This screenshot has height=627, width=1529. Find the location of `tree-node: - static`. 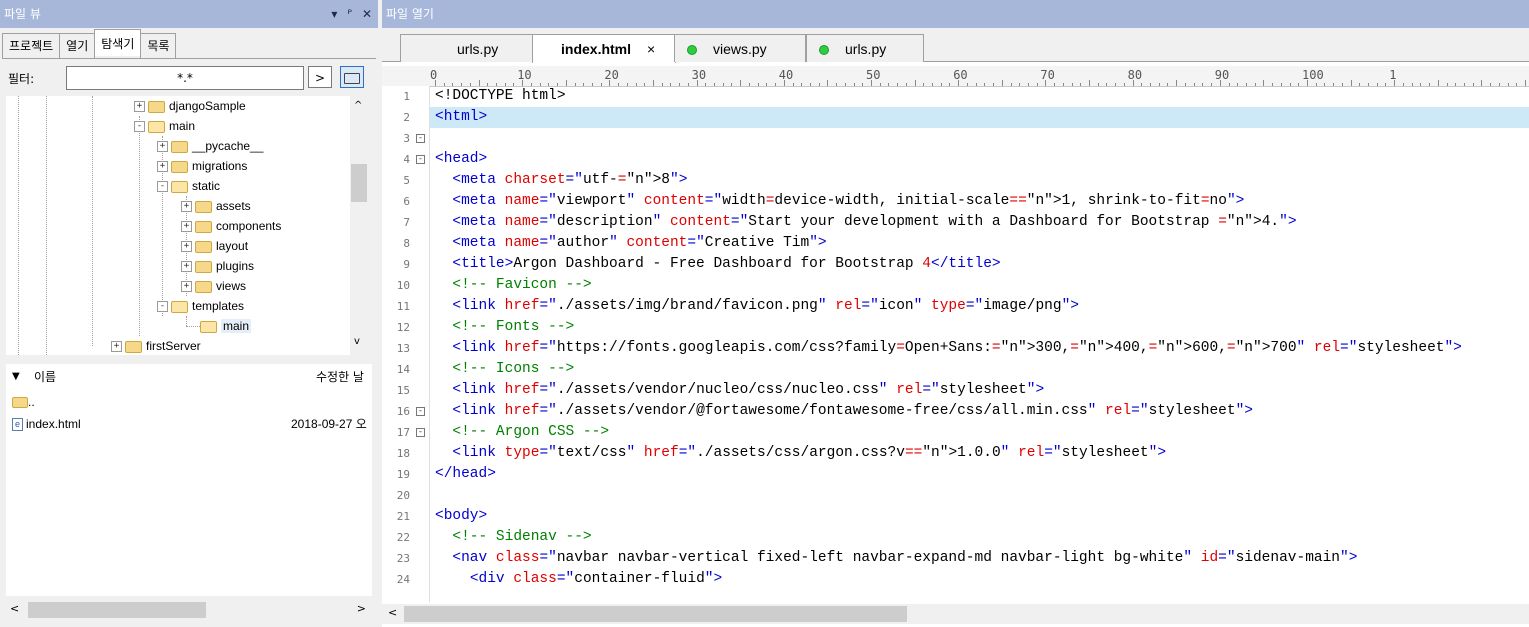

tree-node: - static is located at coordinates (188, 186).